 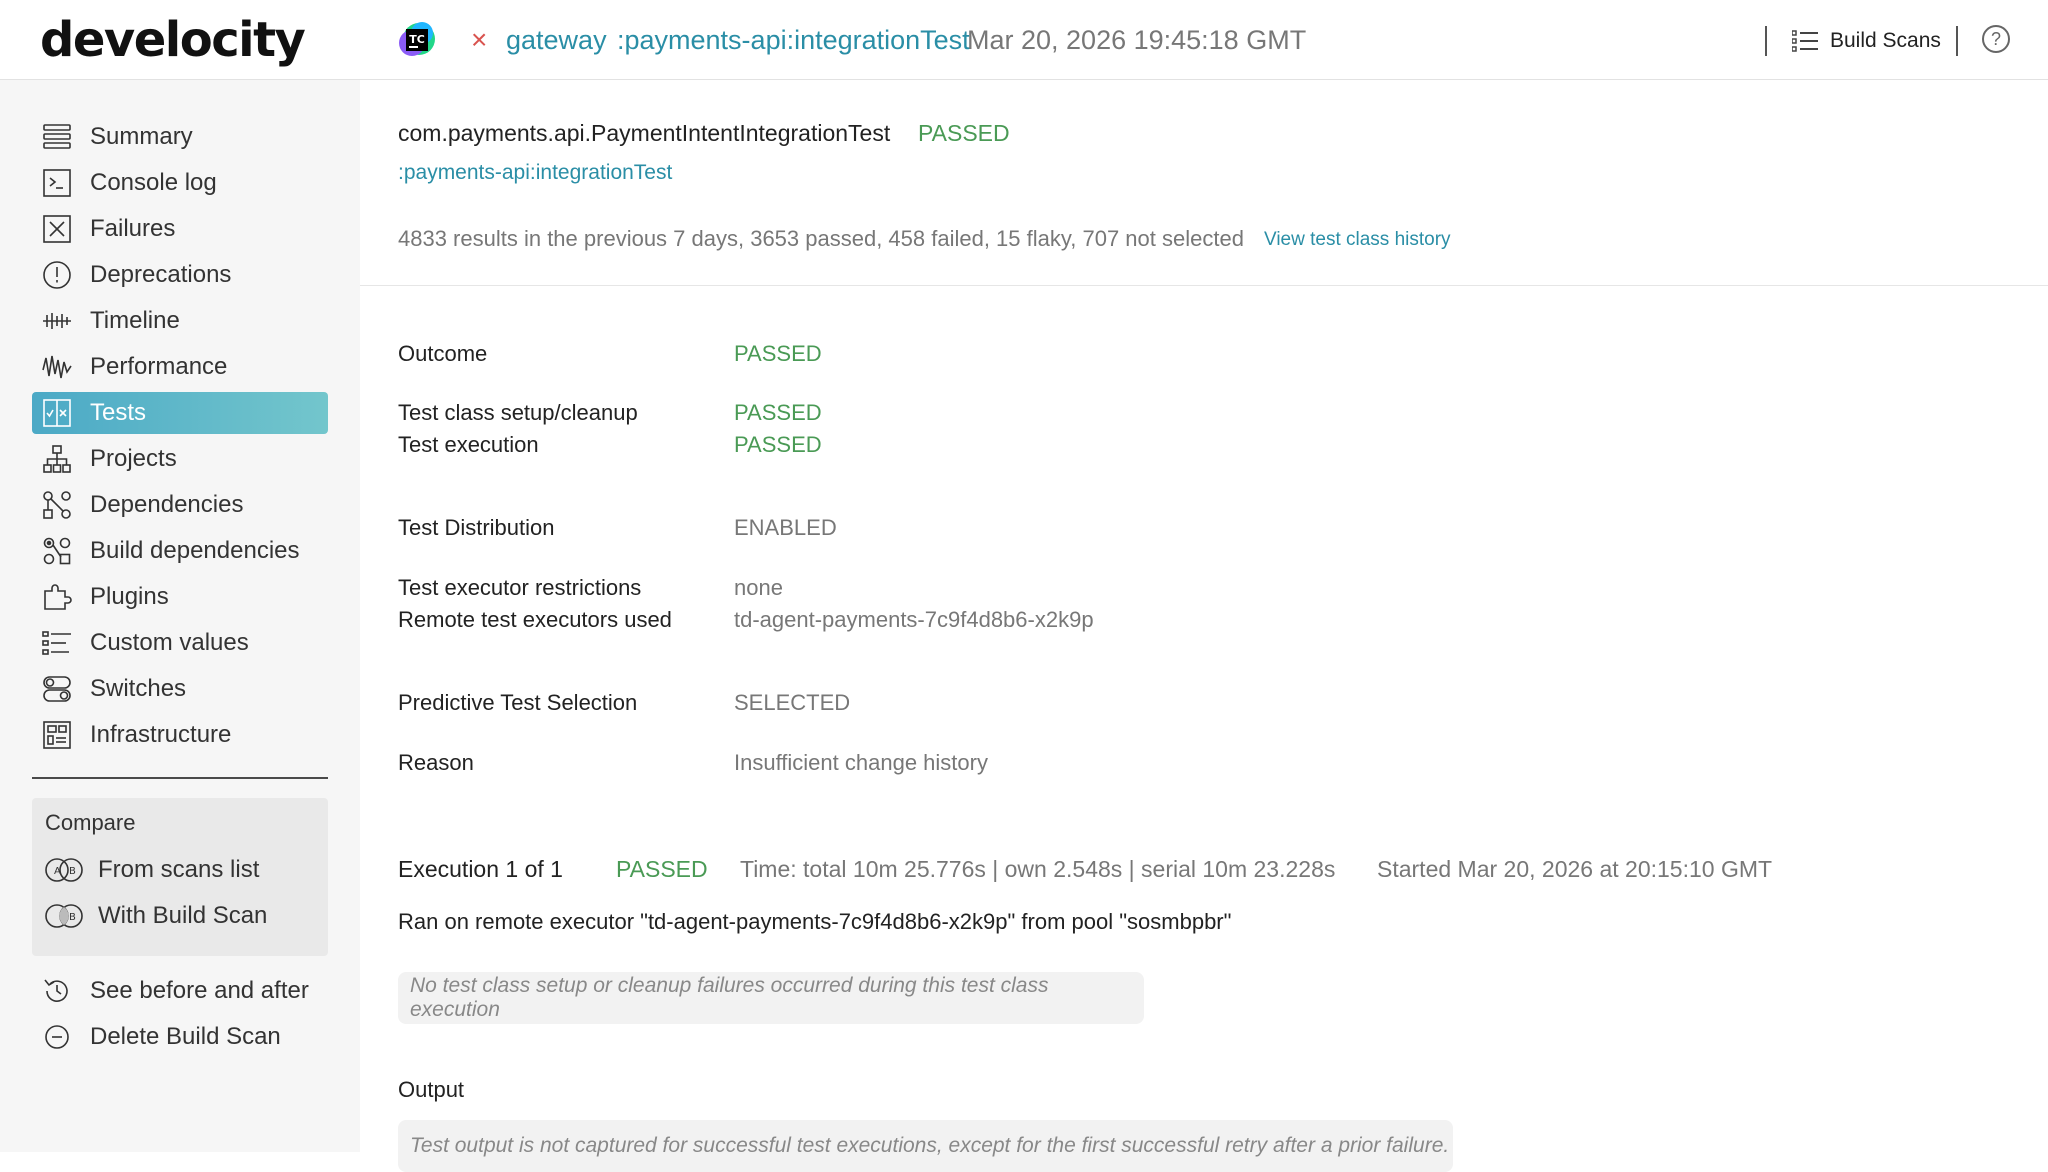 I want to click on setup-cleanup-value: PASSED, so click(x=778, y=412).